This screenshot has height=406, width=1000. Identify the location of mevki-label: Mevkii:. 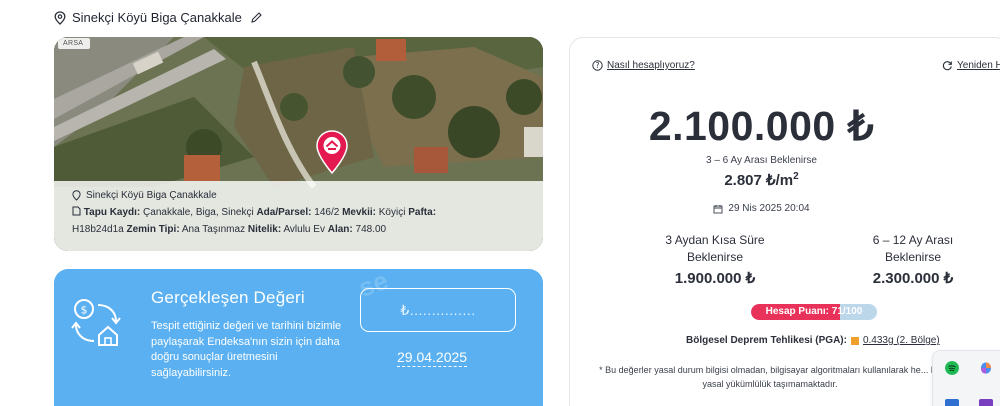
(359, 212).